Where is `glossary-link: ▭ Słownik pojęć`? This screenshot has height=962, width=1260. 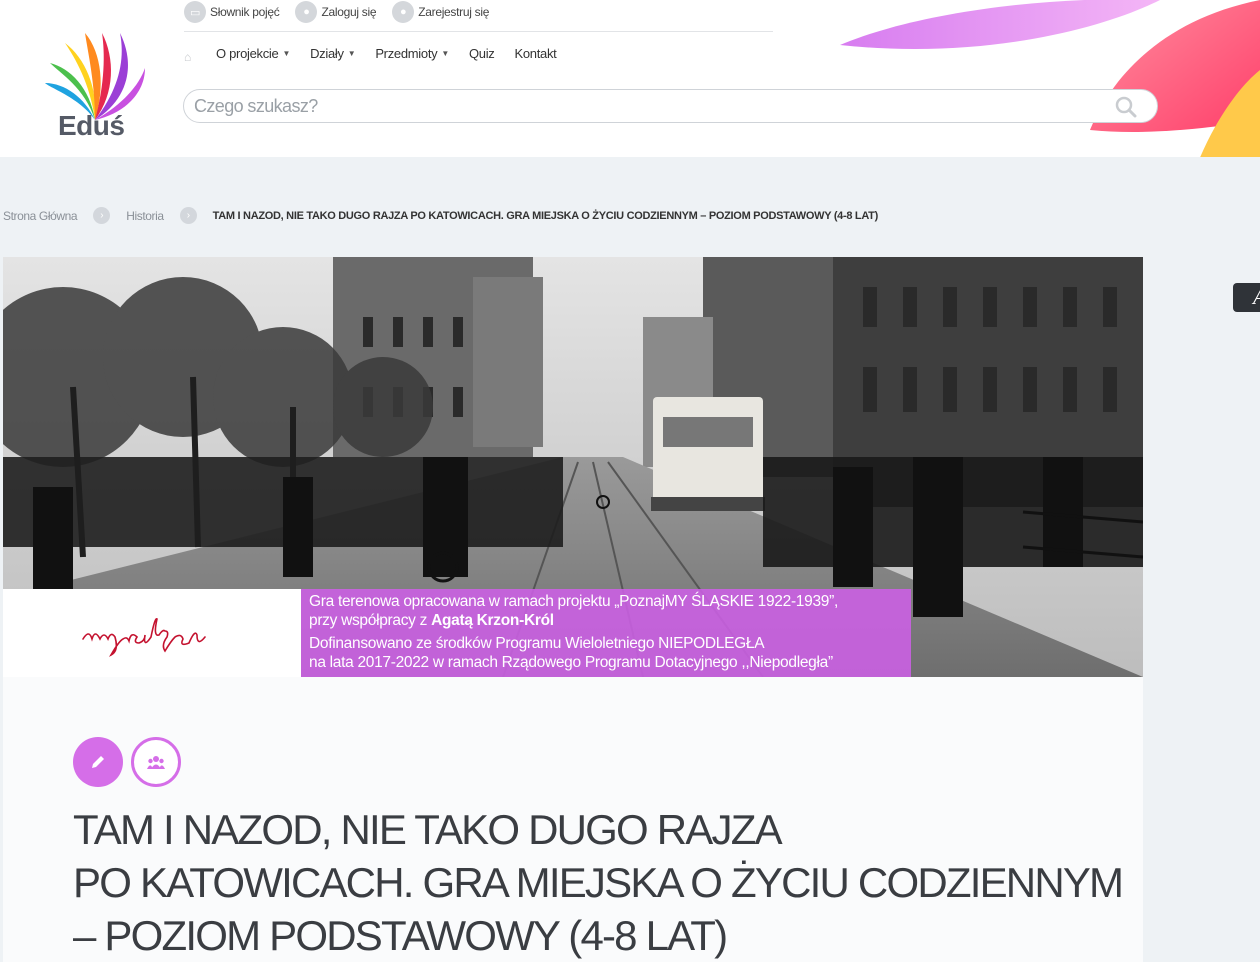
glossary-link: ▭ Słownik pojęć is located at coordinates (232, 12).